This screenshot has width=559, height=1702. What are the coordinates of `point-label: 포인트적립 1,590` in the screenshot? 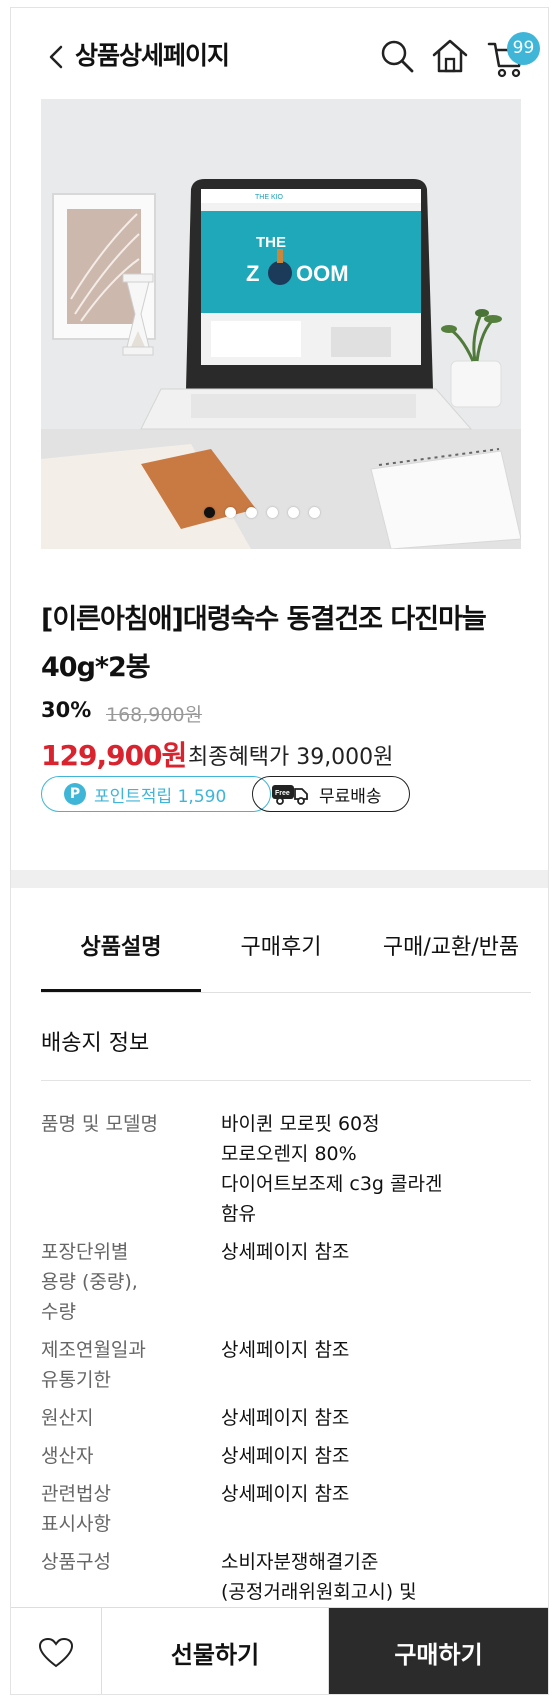 It's located at (160, 796).